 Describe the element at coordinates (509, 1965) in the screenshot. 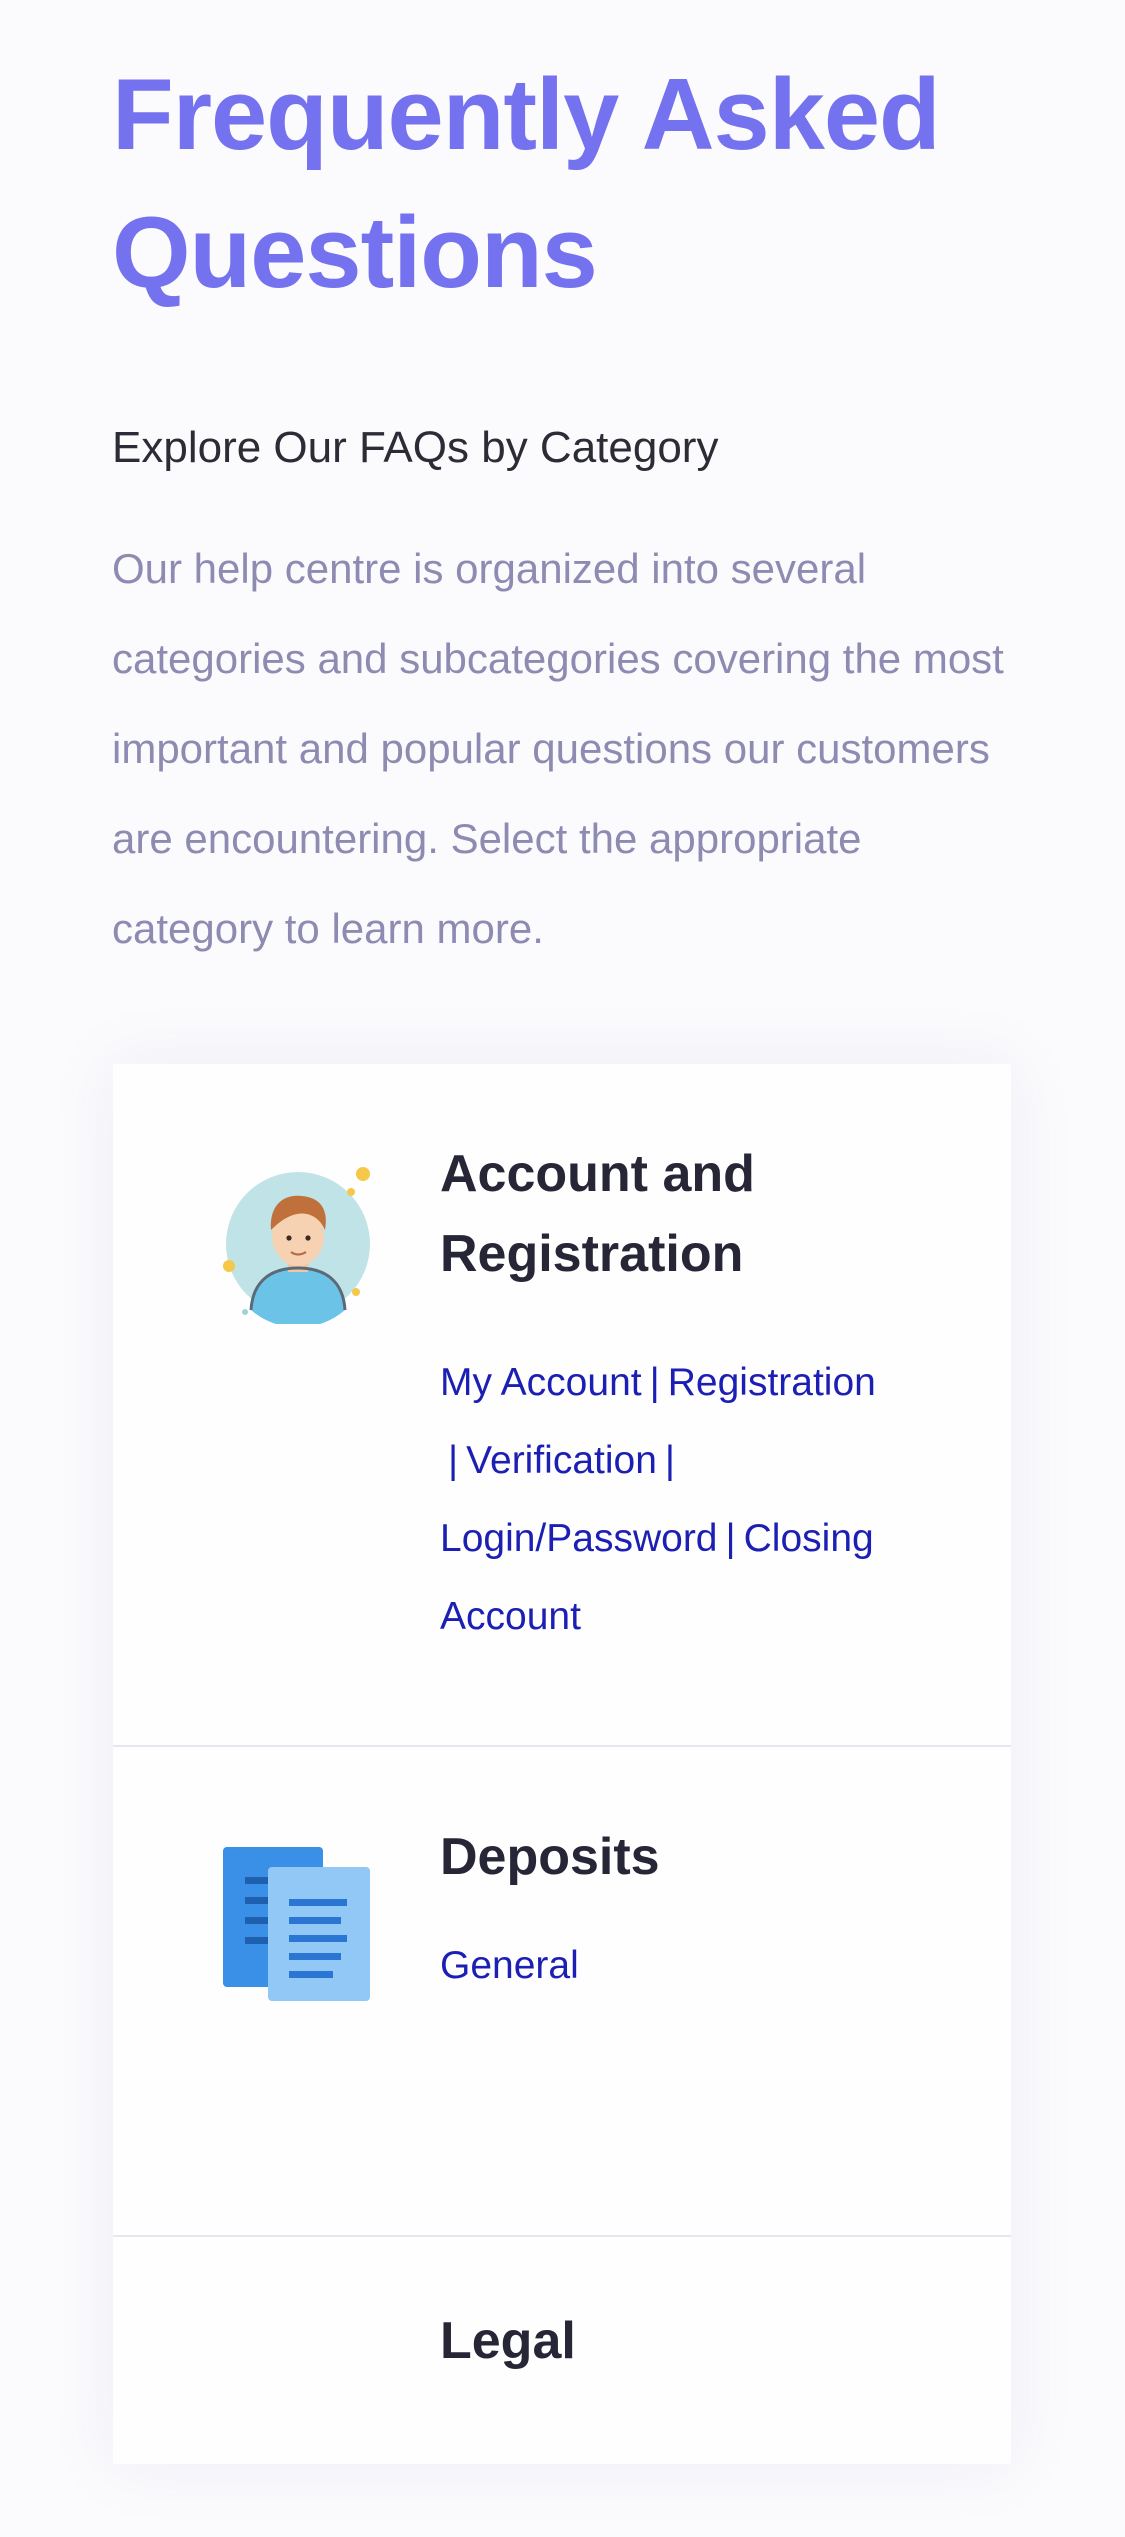

I see `link-general: General` at that location.